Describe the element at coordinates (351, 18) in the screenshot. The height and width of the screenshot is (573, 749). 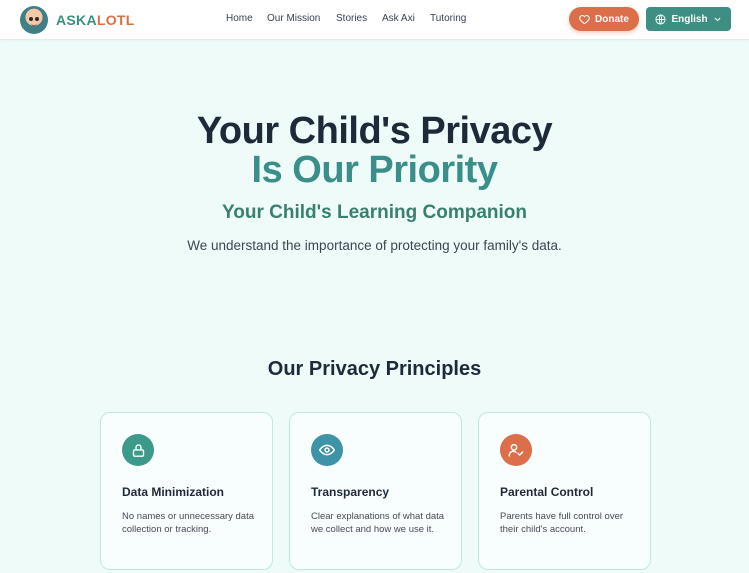
I see `nav-stories: Stories` at that location.